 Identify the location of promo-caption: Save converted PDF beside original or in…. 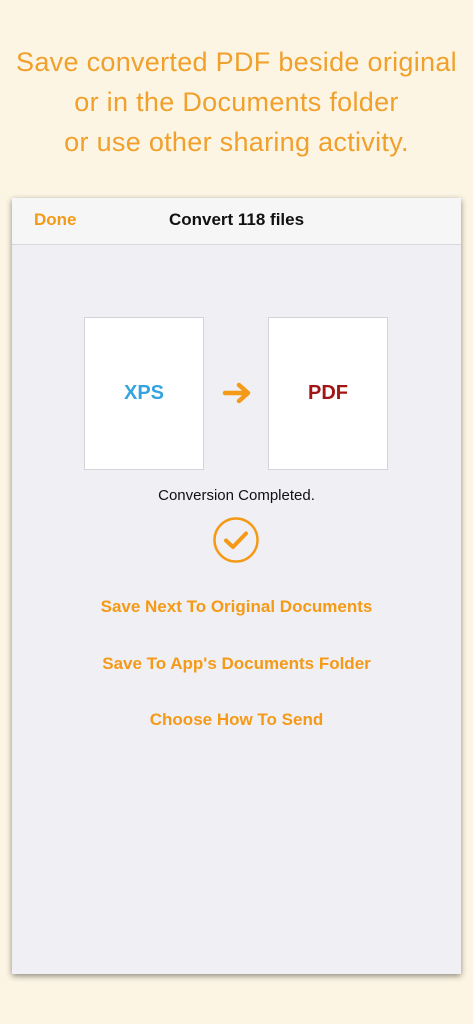
(236, 102).